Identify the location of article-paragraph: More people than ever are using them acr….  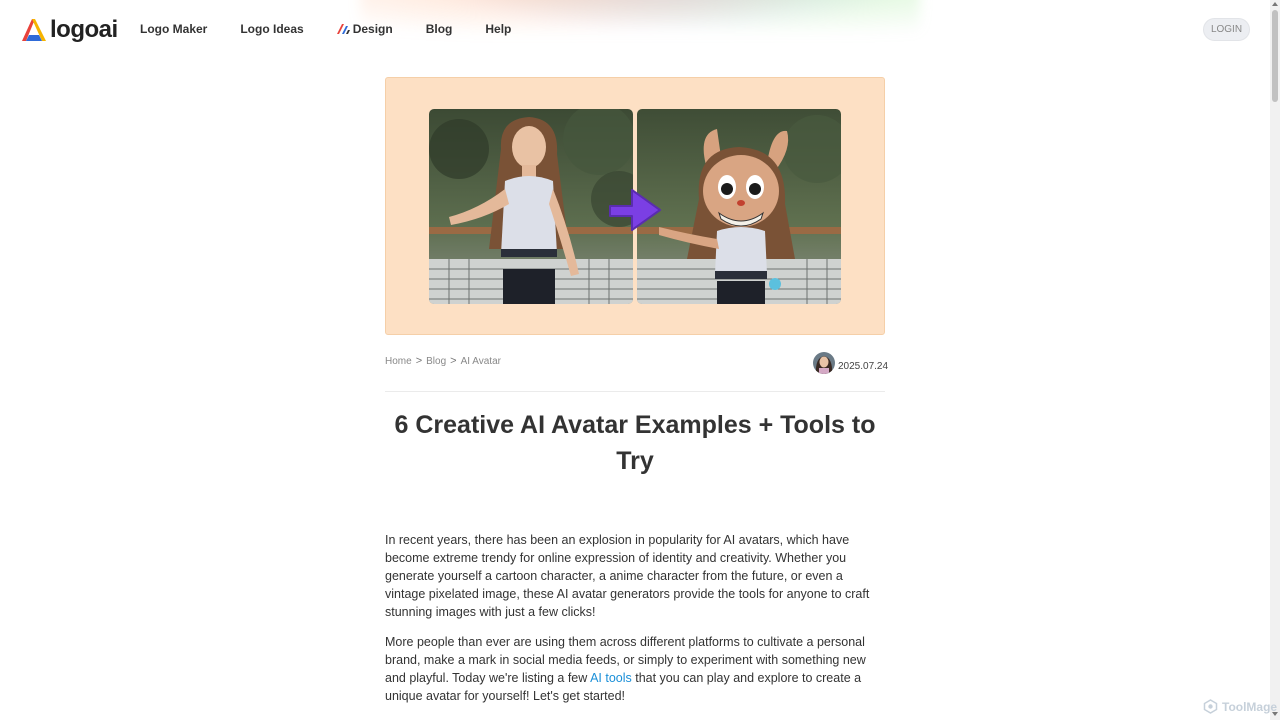
(635, 669).